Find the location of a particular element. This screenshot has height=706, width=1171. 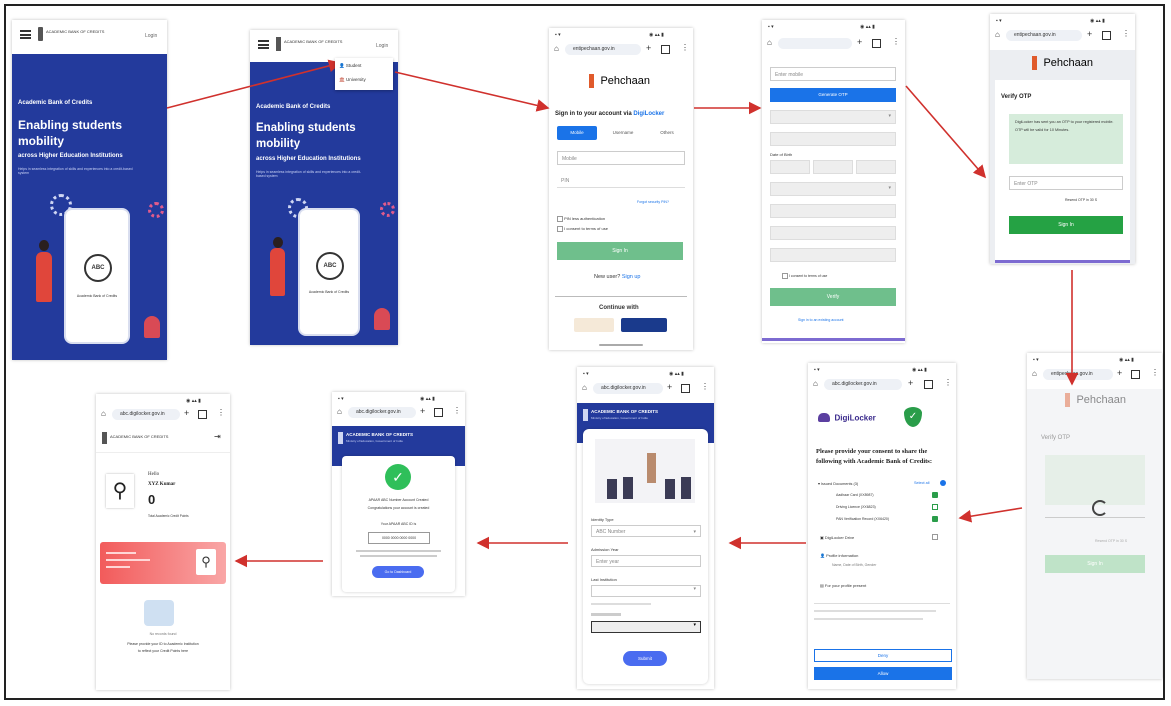

tab-others: Others is located at coordinates (667, 133).